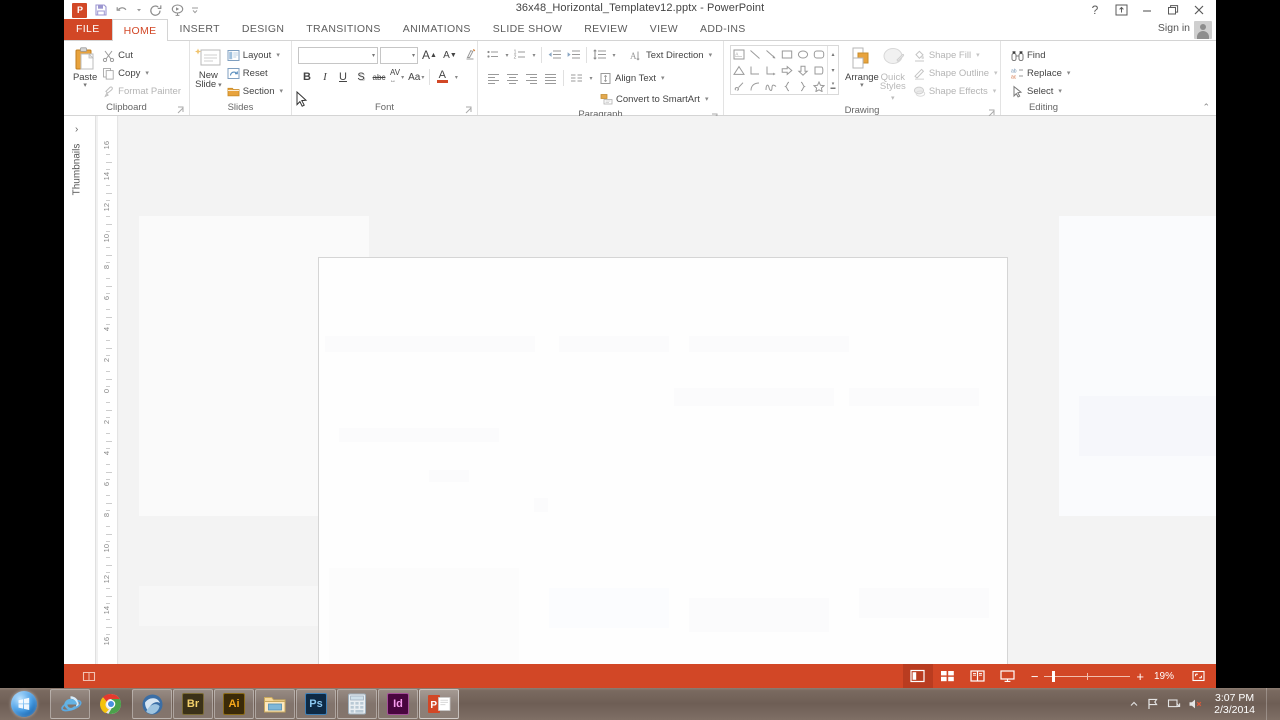 This screenshot has height=720, width=1280. Describe the element at coordinates (1040, 91) in the screenshot. I see `select-button: Select ▾` at that location.